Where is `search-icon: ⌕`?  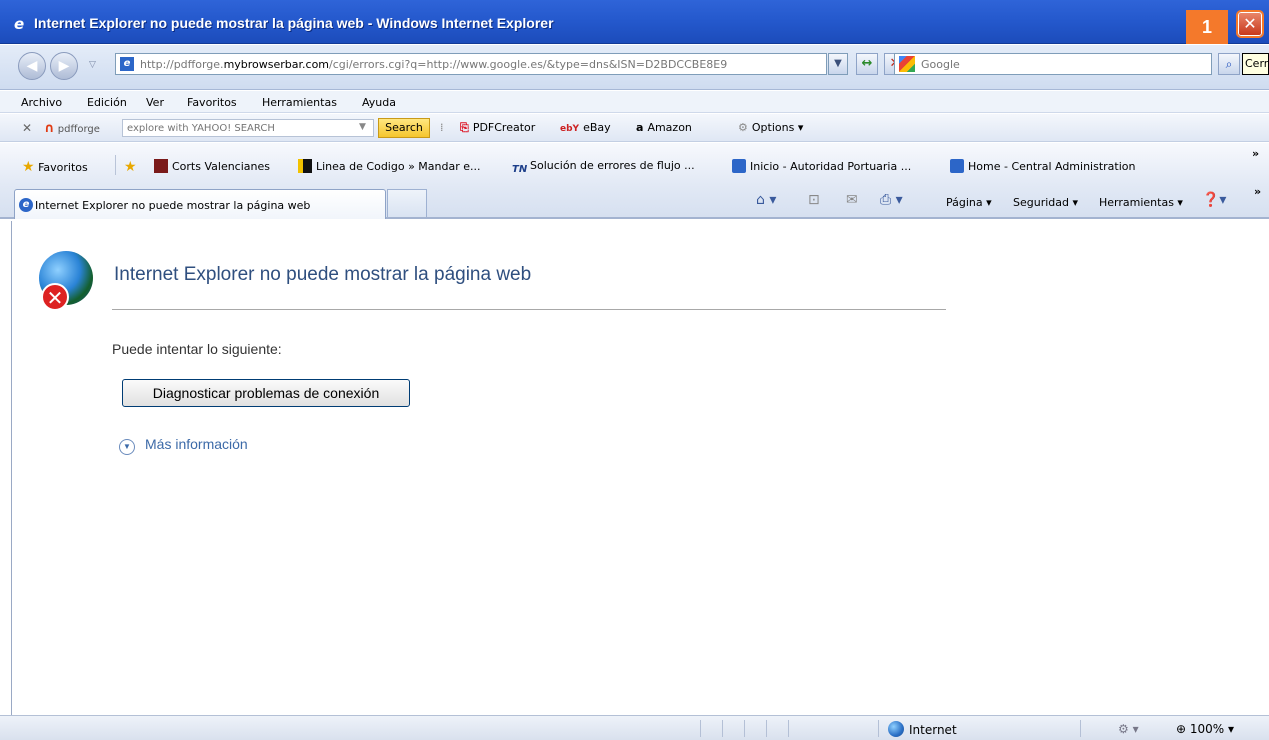 search-icon: ⌕ is located at coordinates (1229, 64).